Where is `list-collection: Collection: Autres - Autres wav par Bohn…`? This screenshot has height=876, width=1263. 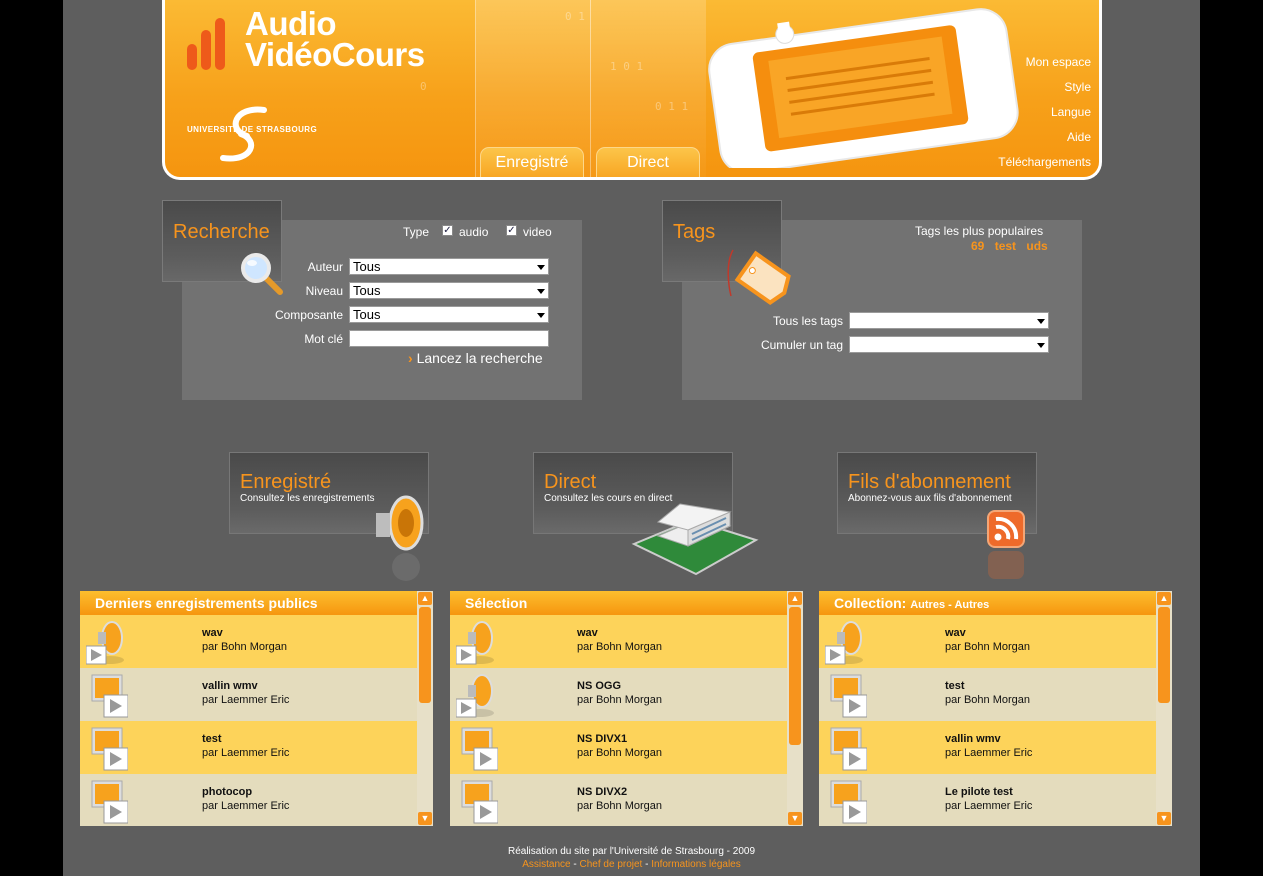
list-collection: Collection: Autres - Autres wav par Bohn… is located at coordinates (995, 708).